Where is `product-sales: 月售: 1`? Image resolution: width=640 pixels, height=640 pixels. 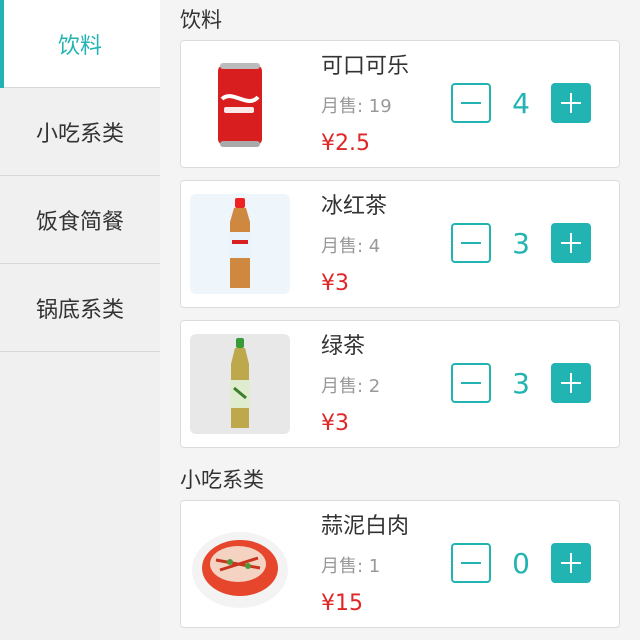
product-sales: 月售: 1 is located at coordinates (351, 566).